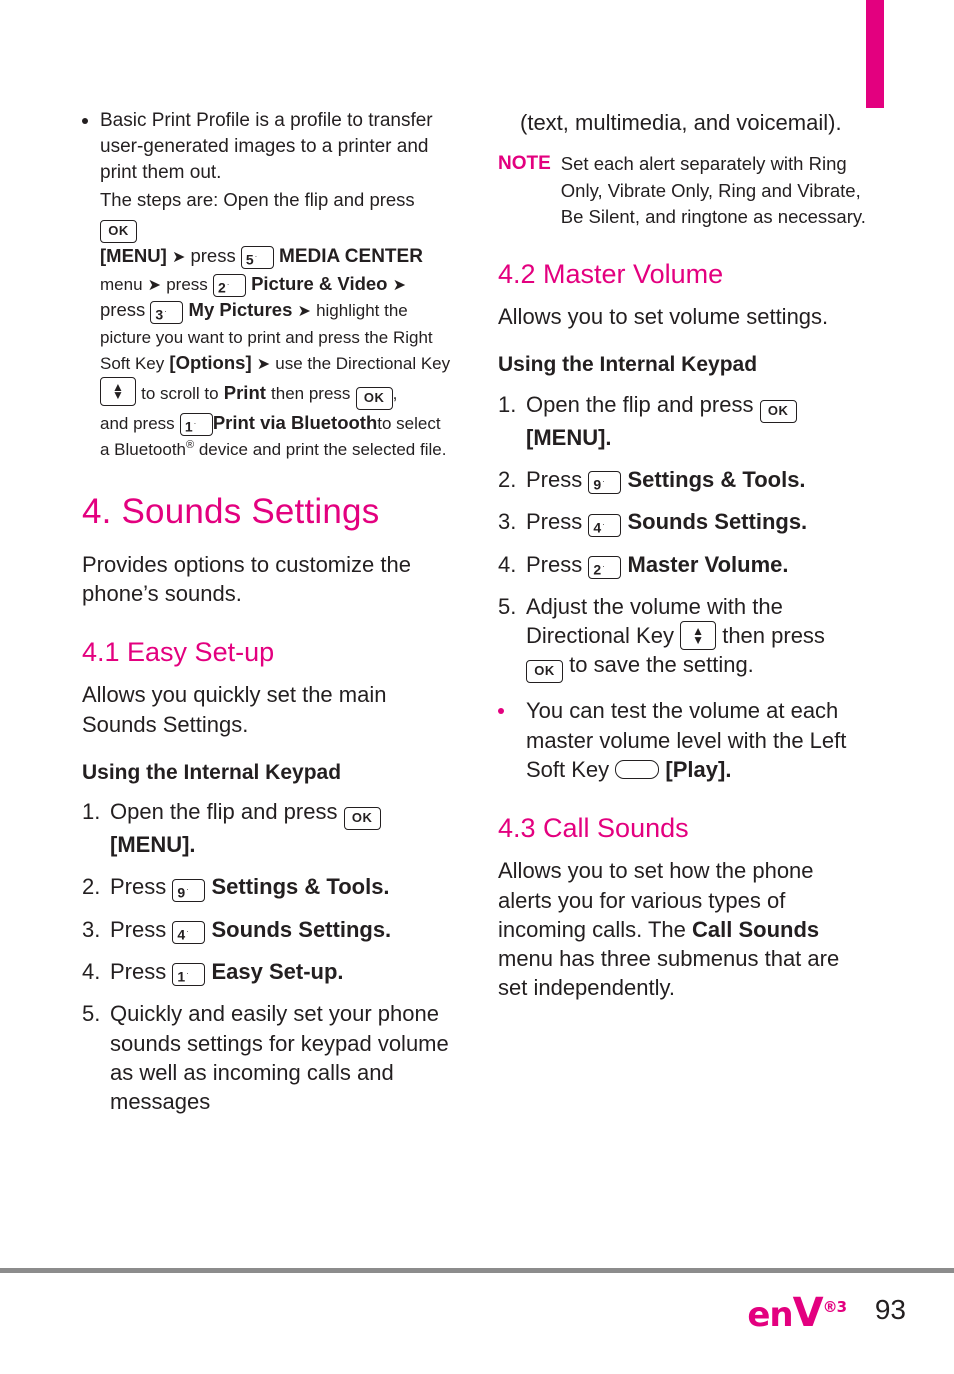 The width and height of the screenshot is (954, 1374). I want to click on key-1-icon: 1·, so click(196, 425).